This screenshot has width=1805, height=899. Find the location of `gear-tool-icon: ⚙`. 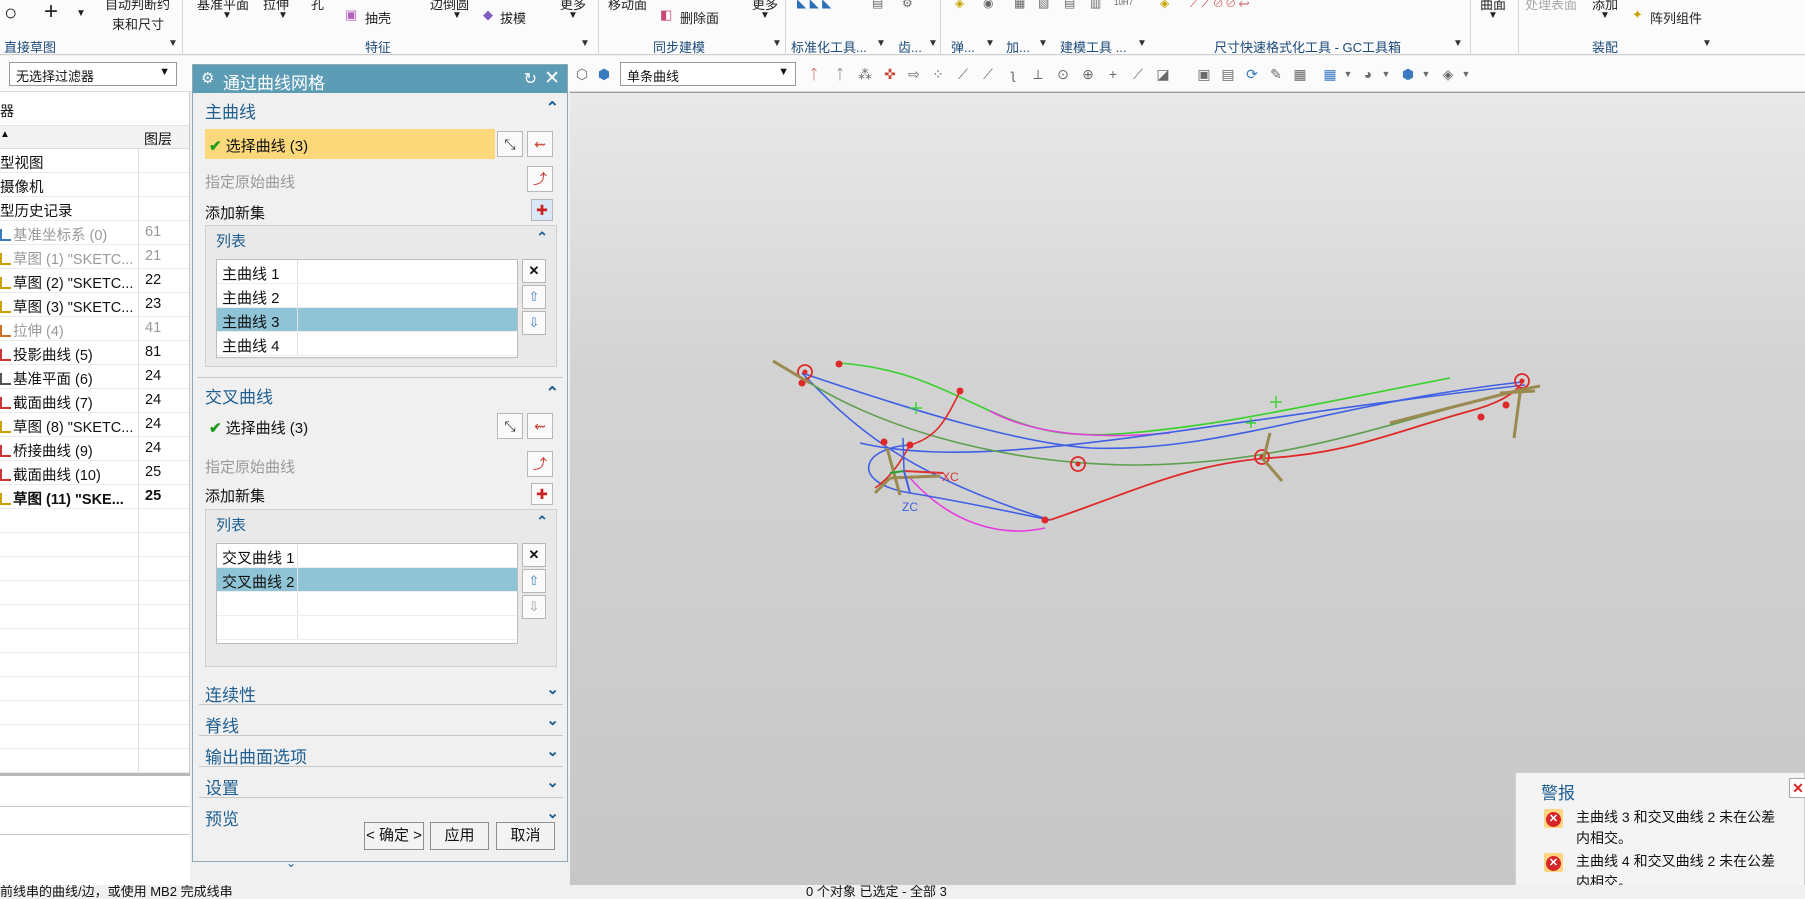

gear-tool-icon: ⚙ is located at coordinates (907, 5).